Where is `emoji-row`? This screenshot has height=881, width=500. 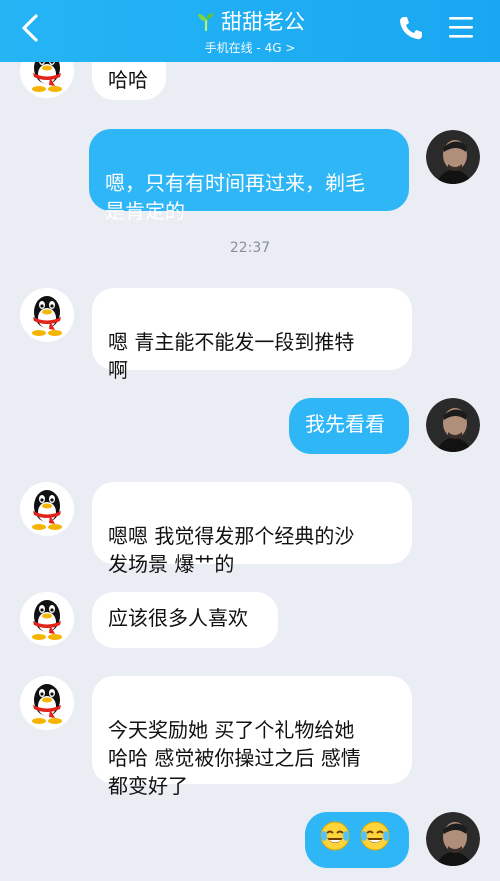
emoji-row is located at coordinates (357, 836).